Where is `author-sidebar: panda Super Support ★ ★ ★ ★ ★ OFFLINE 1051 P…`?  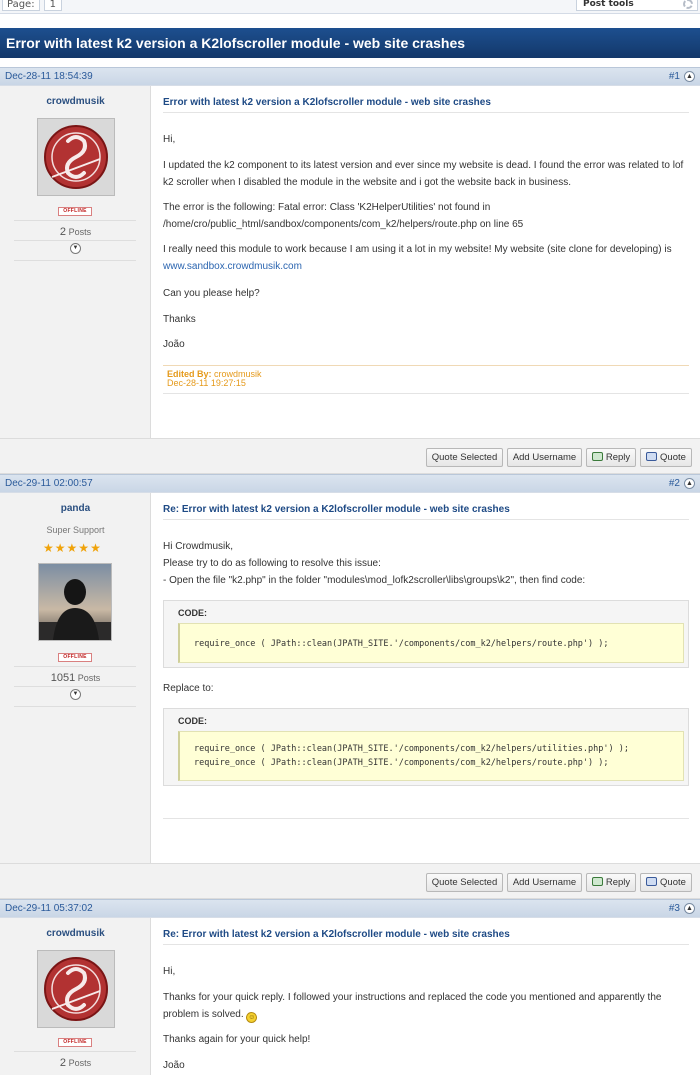
author-sidebar: panda Super Support ★ ★ ★ ★ ★ OFFLINE 1051 P… is located at coordinates (75, 678).